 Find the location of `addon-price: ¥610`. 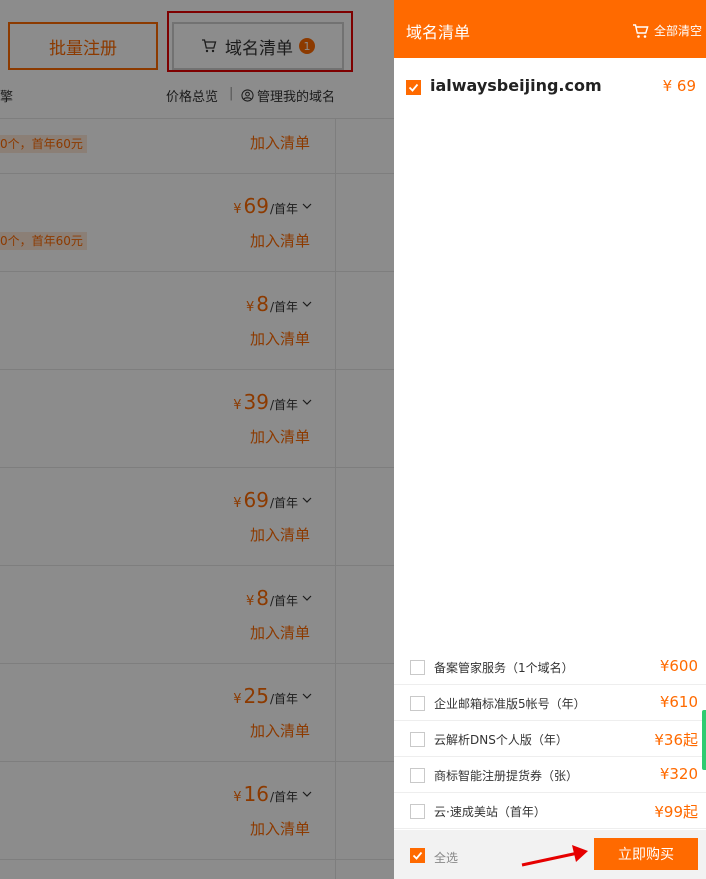

addon-price: ¥610 is located at coordinates (678, 702).